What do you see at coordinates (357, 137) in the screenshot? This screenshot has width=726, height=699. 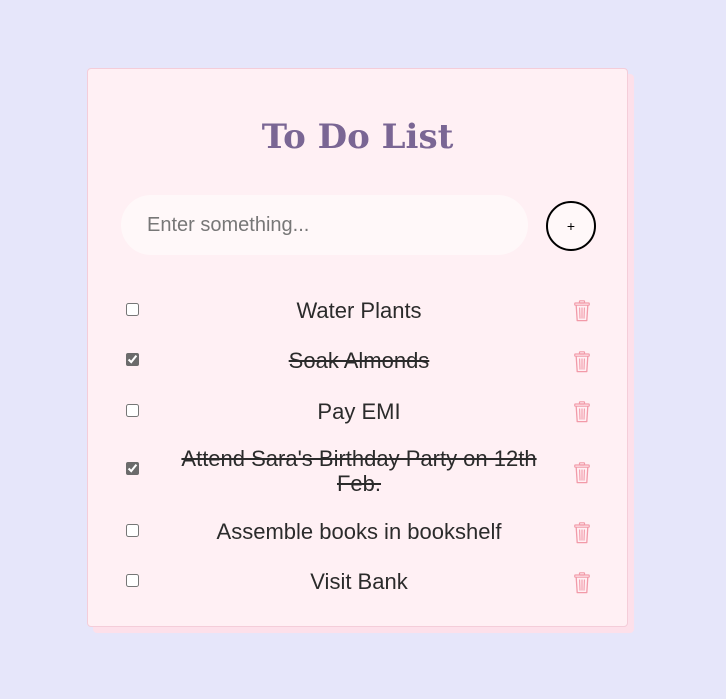 I see `page-title: To Do List` at bounding box center [357, 137].